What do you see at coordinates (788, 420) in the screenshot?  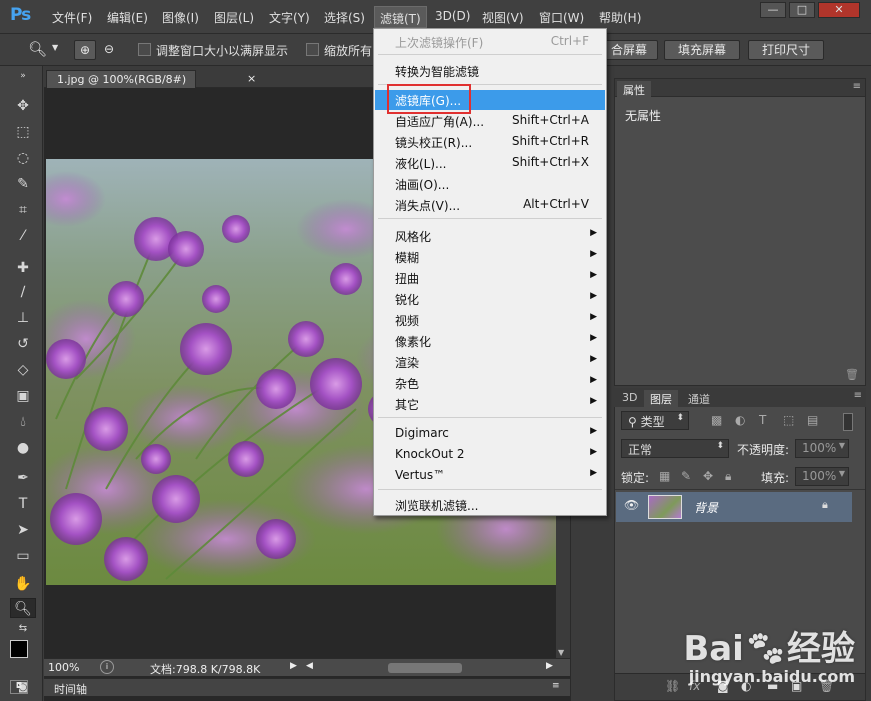 I see `filter-shape-icon: ⬚` at bounding box center [788, 420].